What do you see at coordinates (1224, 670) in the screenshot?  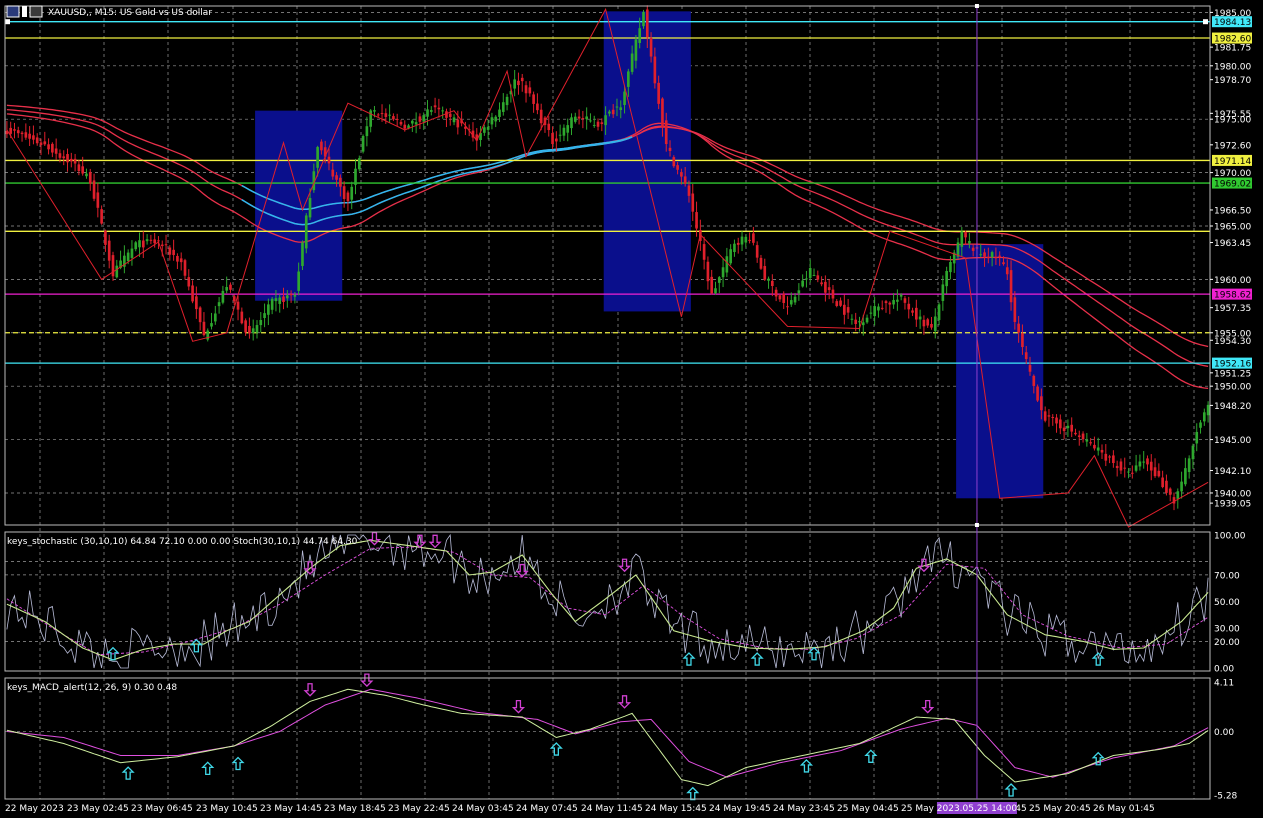 I see `stoch-axis-label: 0.00` at bounding box center [1224, 670].